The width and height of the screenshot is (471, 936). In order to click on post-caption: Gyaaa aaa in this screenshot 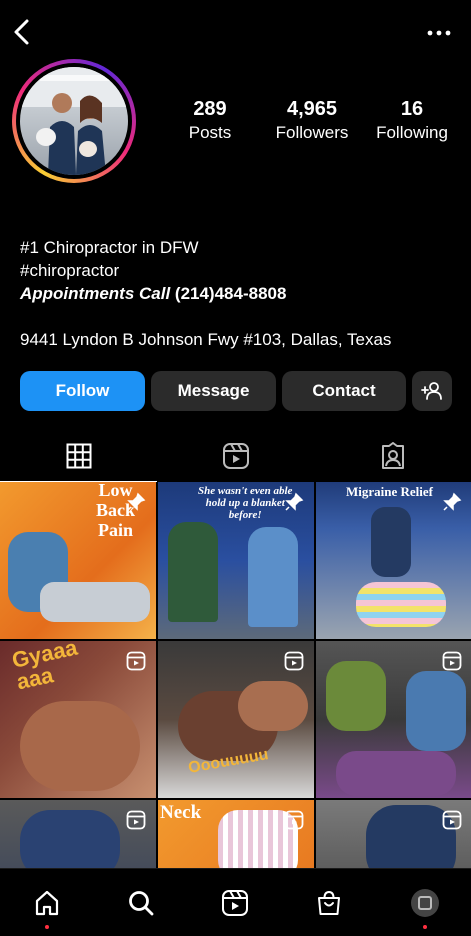, I will do `click(44, 668)`.